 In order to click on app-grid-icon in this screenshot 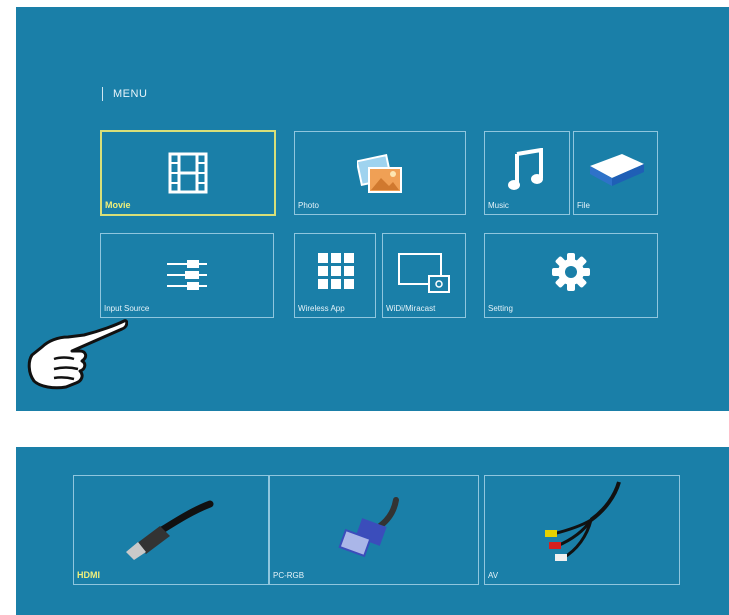, I will do `click(336, 271)`.